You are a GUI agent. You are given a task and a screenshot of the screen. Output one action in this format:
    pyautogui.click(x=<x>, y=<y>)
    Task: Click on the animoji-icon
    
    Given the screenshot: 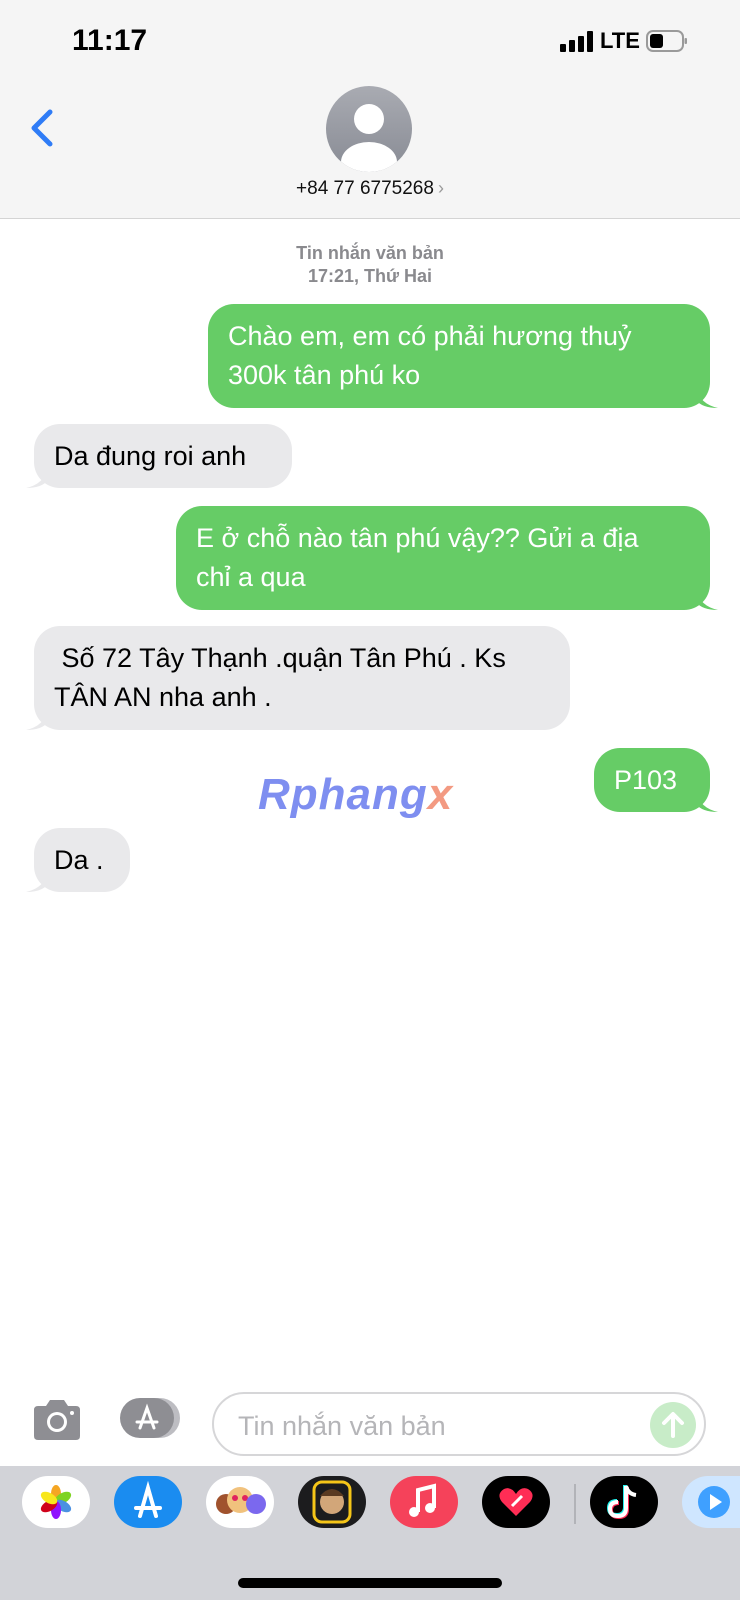 What is the action you would take?
    pyautogui.click(x=240, y=1502)
    